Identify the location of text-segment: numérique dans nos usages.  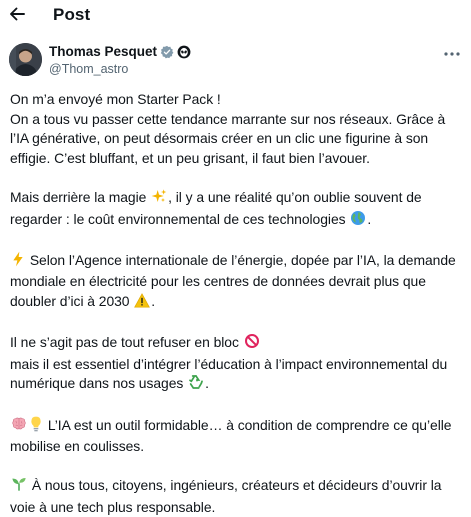
(97, 383).